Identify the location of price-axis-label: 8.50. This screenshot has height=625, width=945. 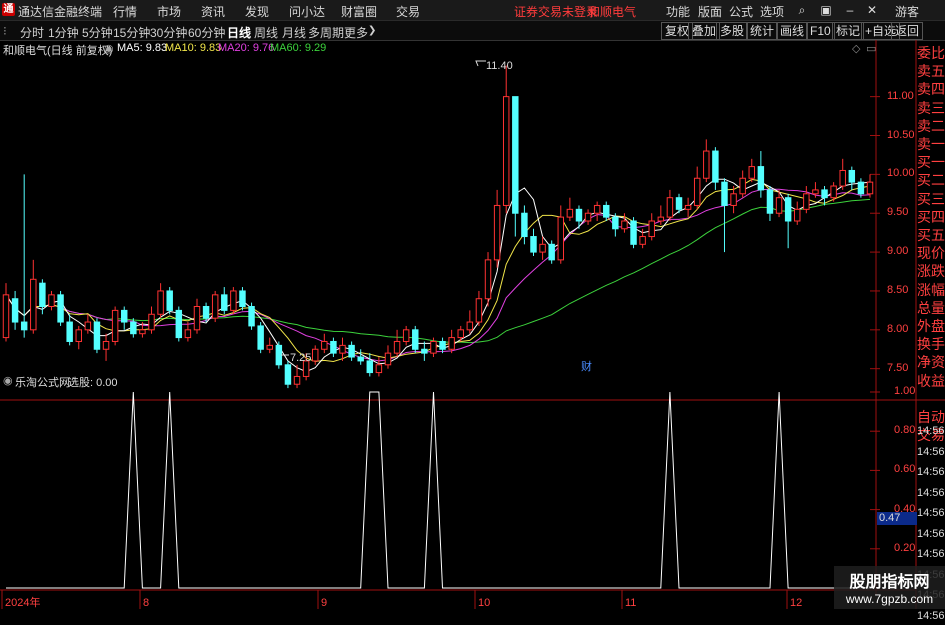
(898, 289).